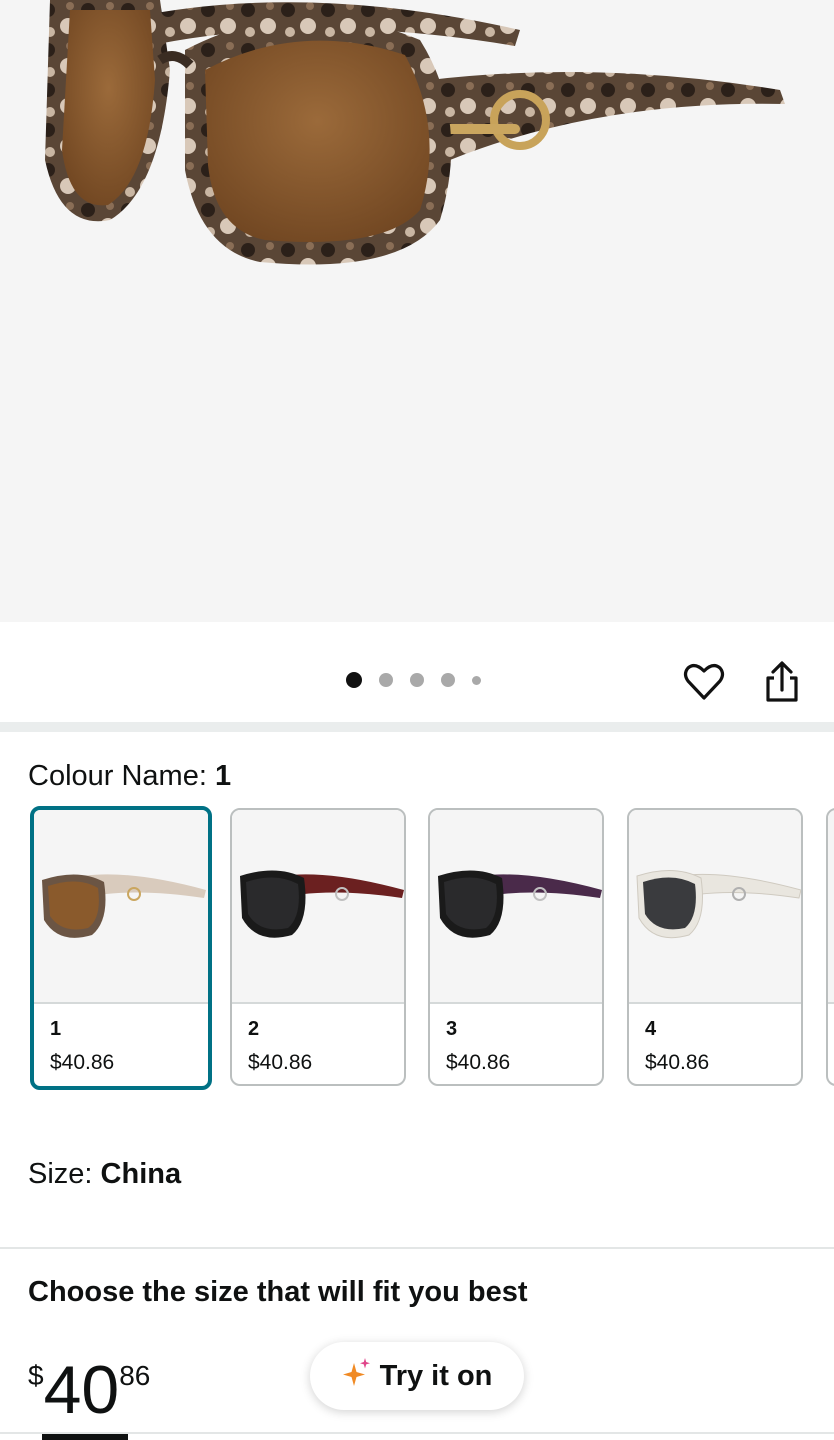  What do you see at coordinates (254, 1029) in the screenshot?
I see `swatch-number: 2` at bounding box center [254, 1029].